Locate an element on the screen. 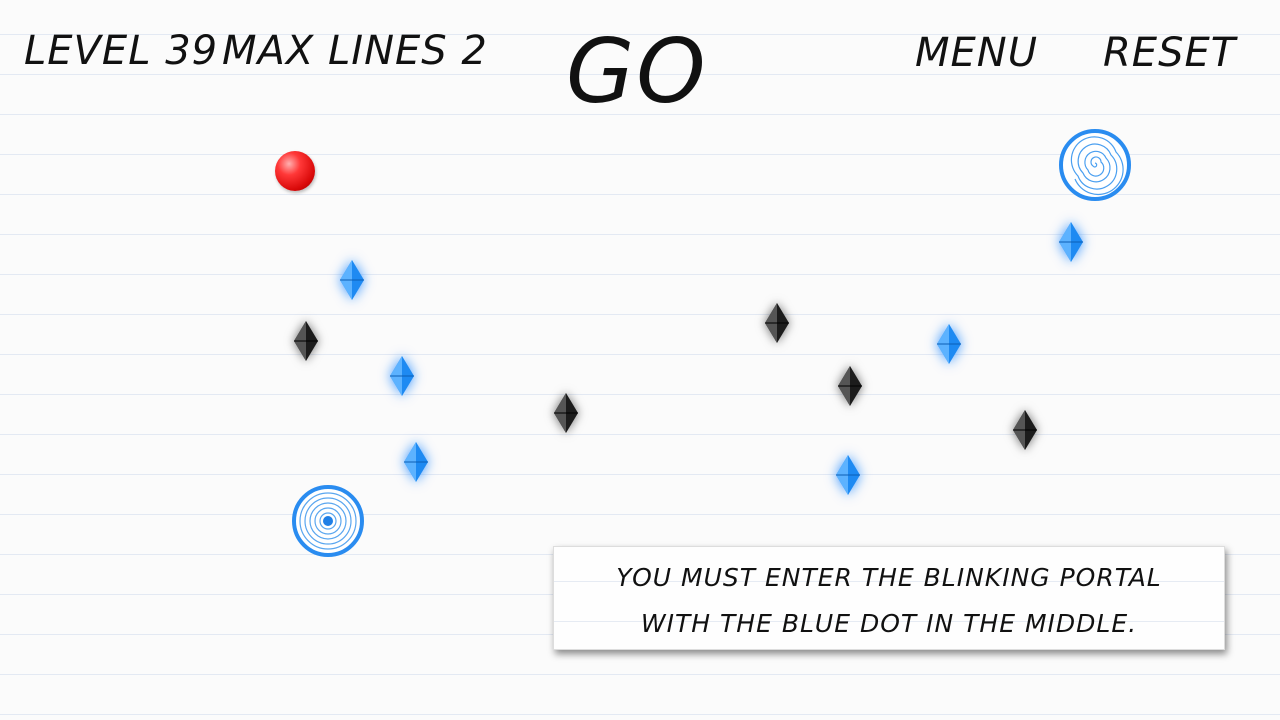  hint-line-1: You must enter the blinking portal is located at coordinates (889, 577).